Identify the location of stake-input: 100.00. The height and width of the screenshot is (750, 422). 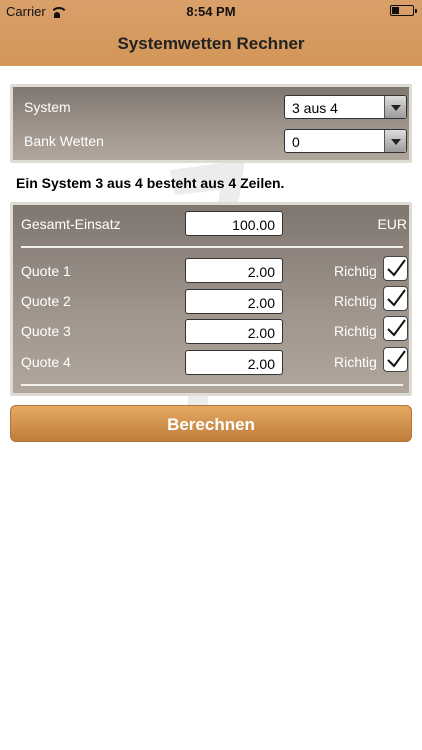
(234, 223).